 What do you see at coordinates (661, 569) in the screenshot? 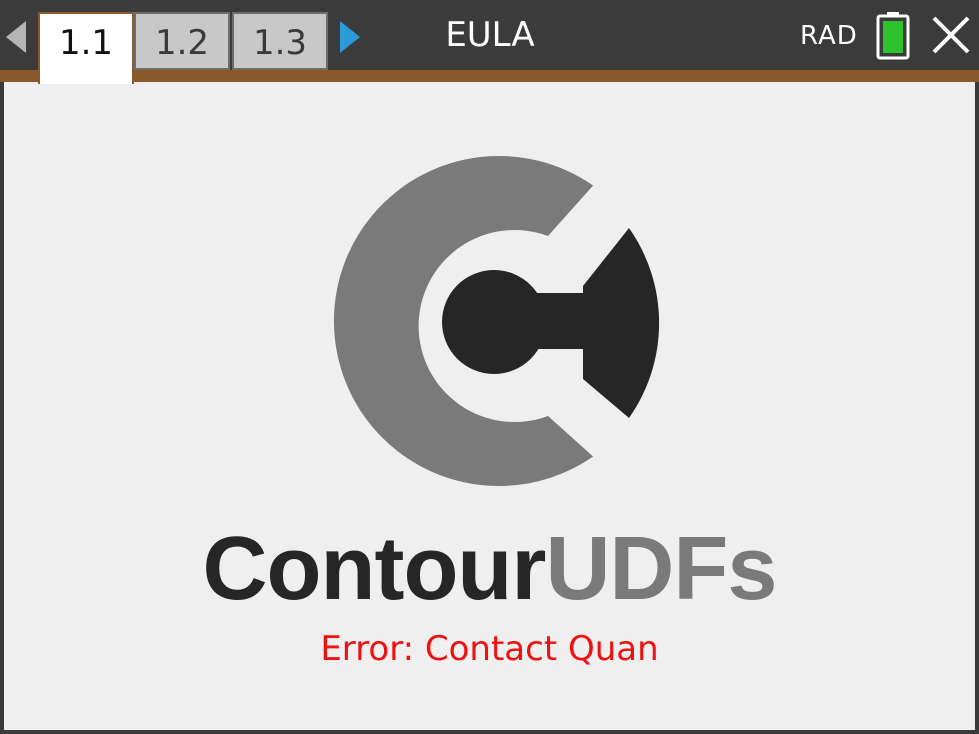
I see `wordmark-udfs: UDFs` at bounding box center [661, 569].